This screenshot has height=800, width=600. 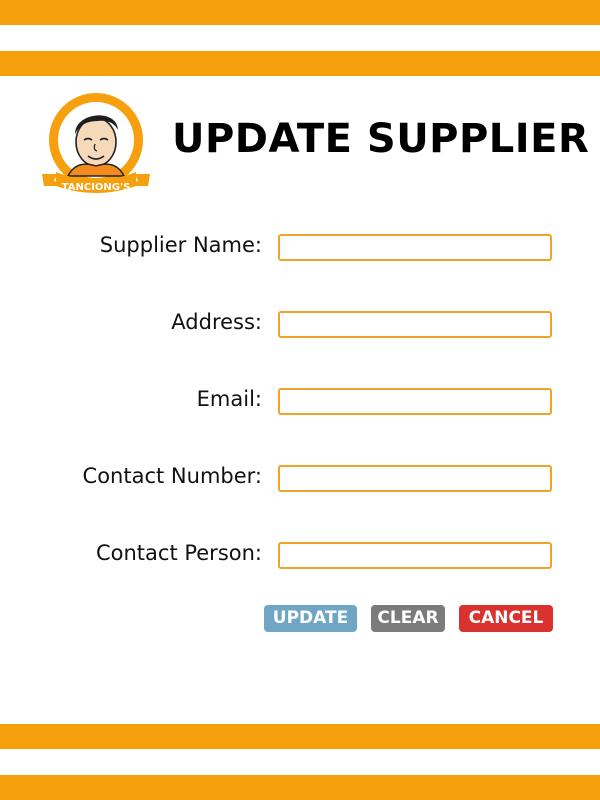 What do you see at coordinates (381, 139) in the screenshot?
I see `page-title: UPDATE SUPPLIER` at bounding box center [381, 139].